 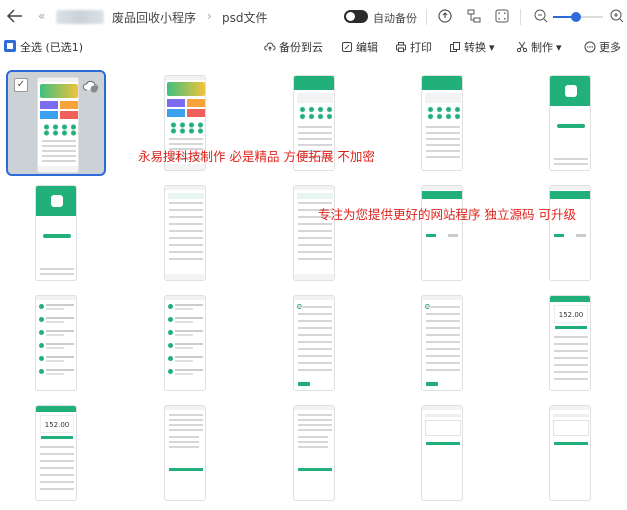 I want to click on select-all-label: 全选 (已选1), so click(x=51, y=47).